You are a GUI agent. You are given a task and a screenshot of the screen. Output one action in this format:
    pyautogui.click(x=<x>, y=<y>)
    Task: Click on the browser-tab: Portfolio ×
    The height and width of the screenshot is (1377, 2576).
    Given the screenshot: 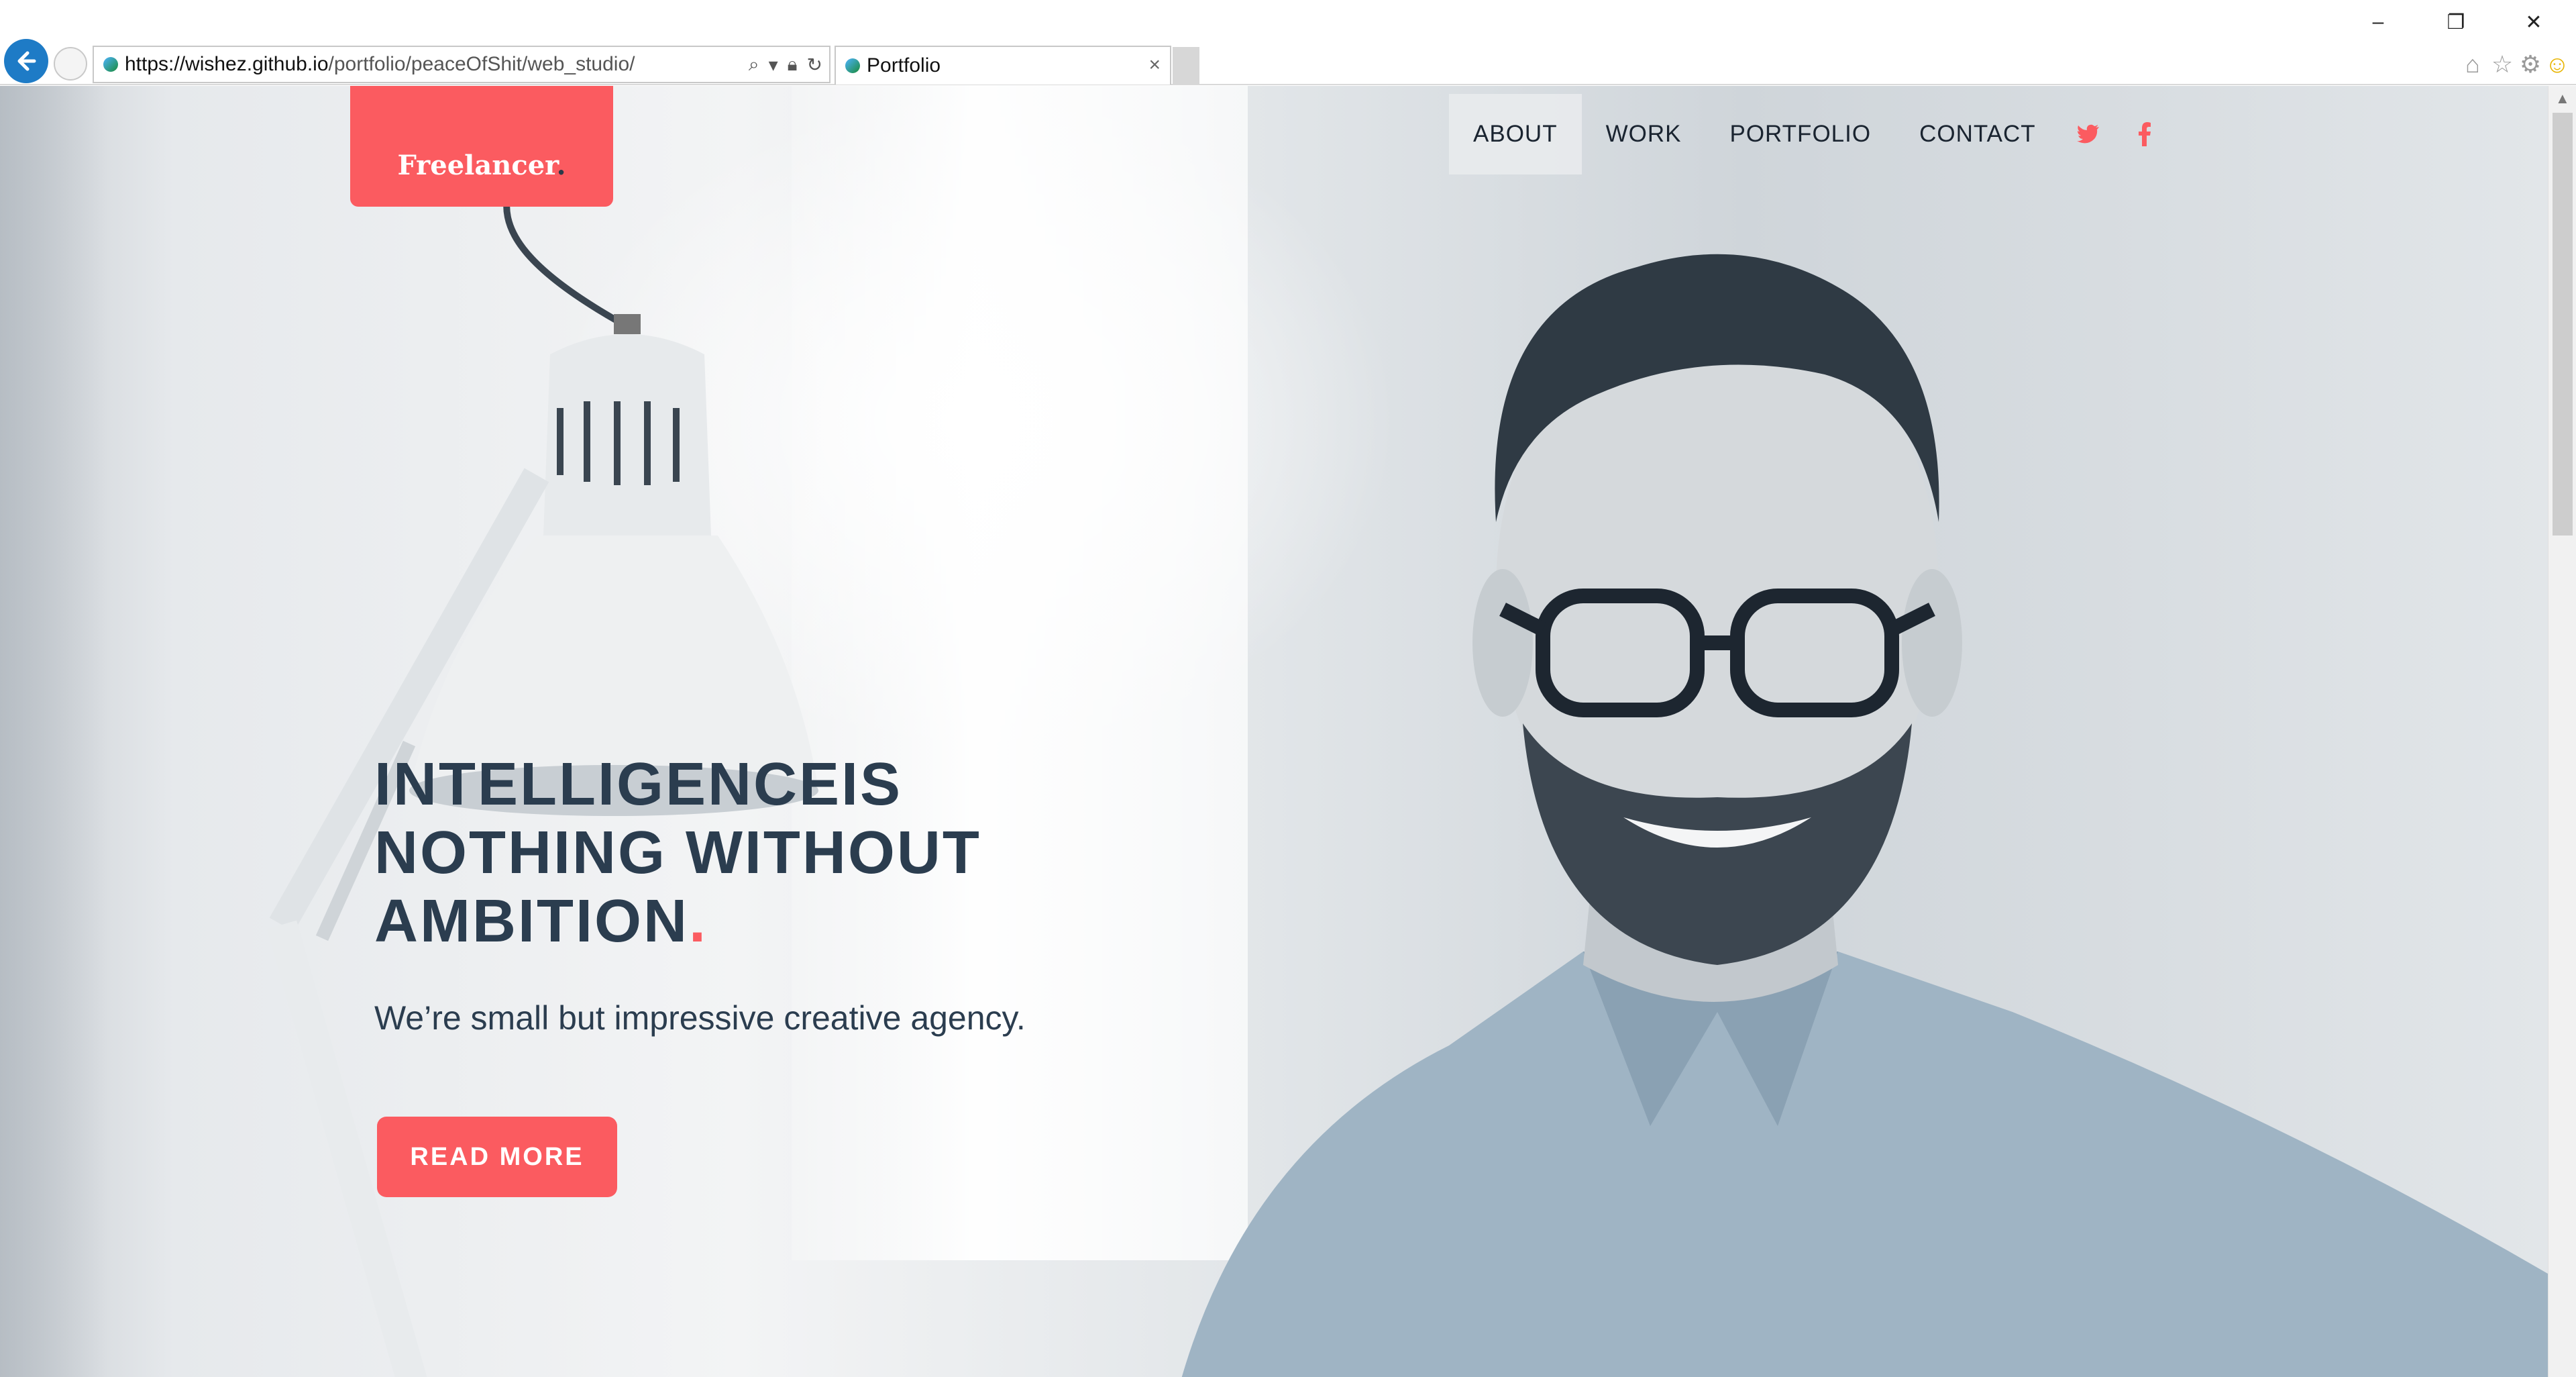 What is the action you would take?
    pyautogui.click(x=1003, y=65)
    